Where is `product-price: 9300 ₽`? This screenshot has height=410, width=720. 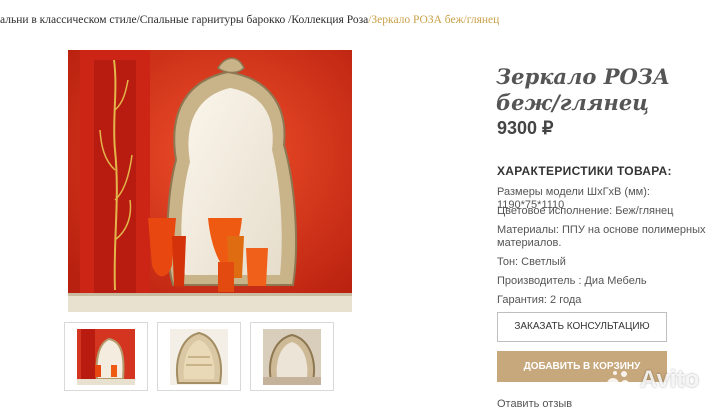
product-price: 9300 ₽ is located at coordinates (525, 128).